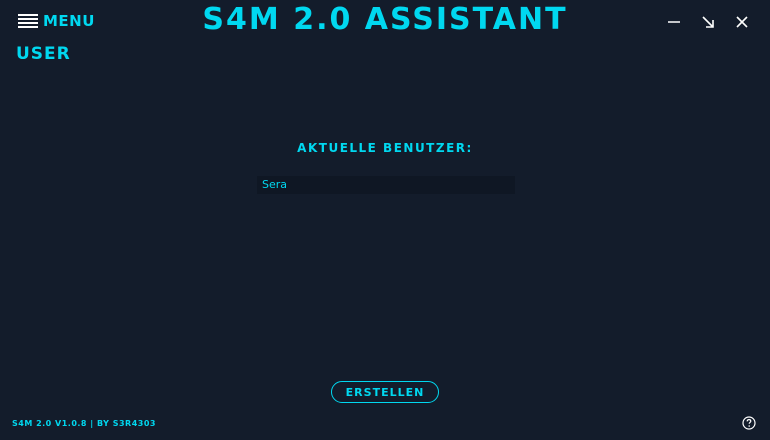  I want to click on app-title: S4M 2.0 ASSISTANT, so click(385, 19).